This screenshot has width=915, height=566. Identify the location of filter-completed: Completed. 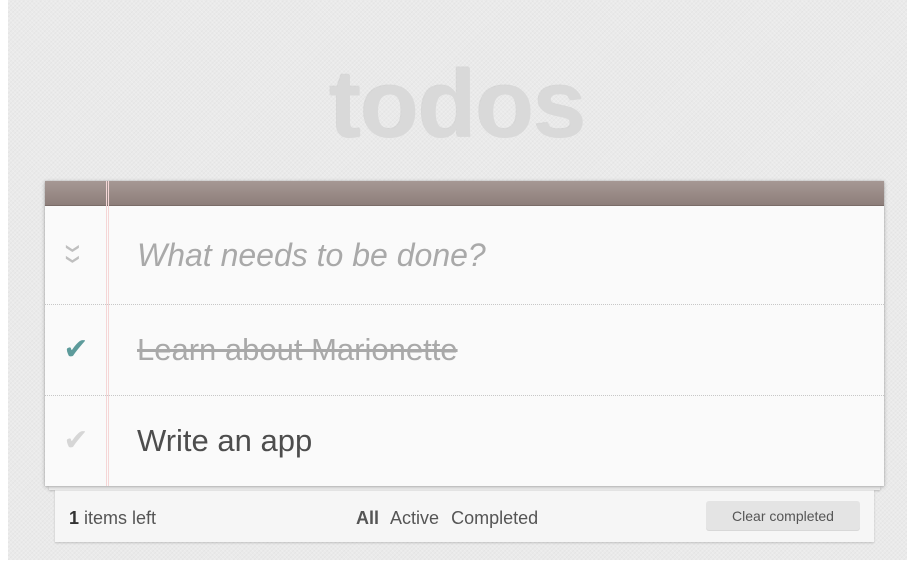
(494, 518).